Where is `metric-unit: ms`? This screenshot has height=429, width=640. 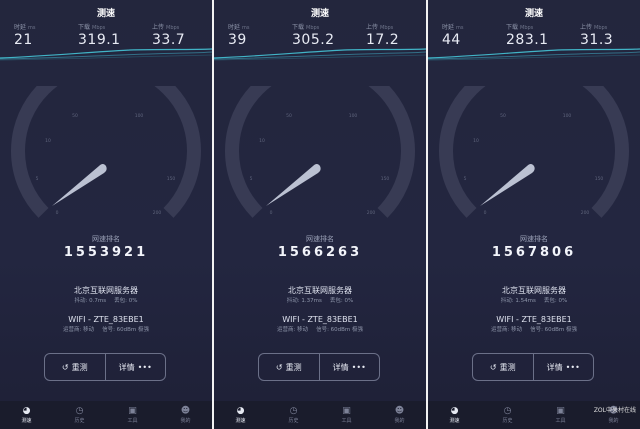
metric-unit: ms is located at coordinates (246, 28).